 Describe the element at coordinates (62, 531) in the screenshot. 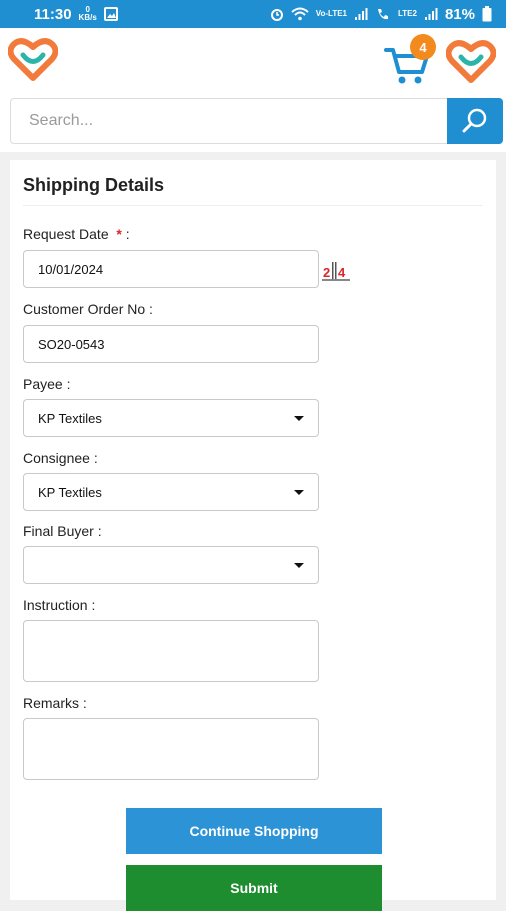

I see `final-buyer-label: Final Buyer :` at that location.